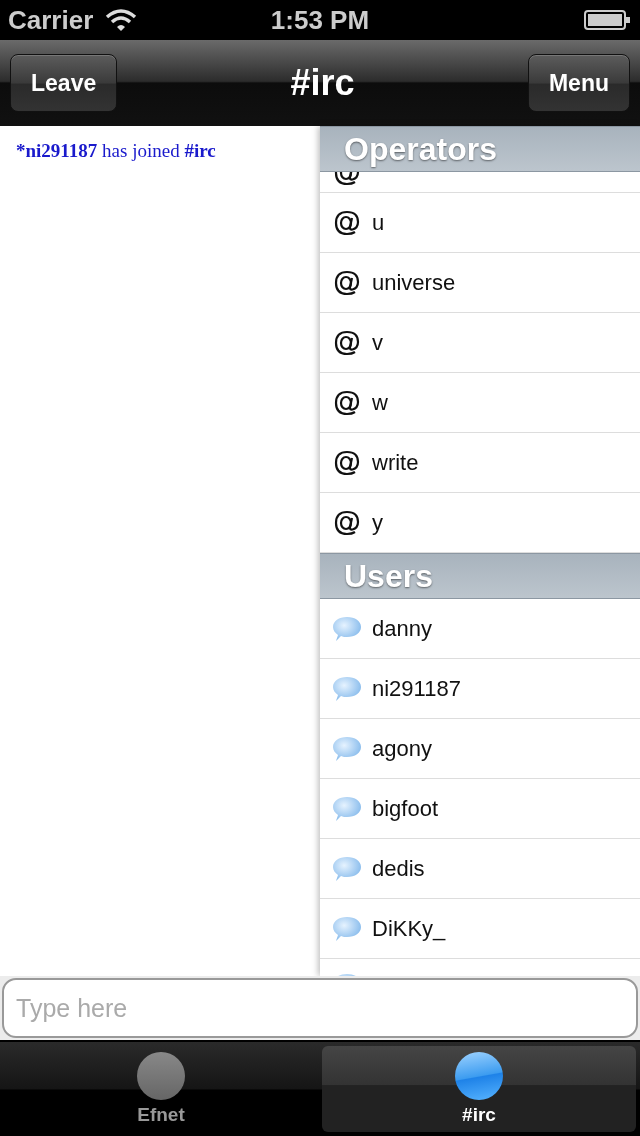  What do you see at coordinates (480, 576) in the screenshot?
I see `section-header: Users` at bounding box center [480, 576].